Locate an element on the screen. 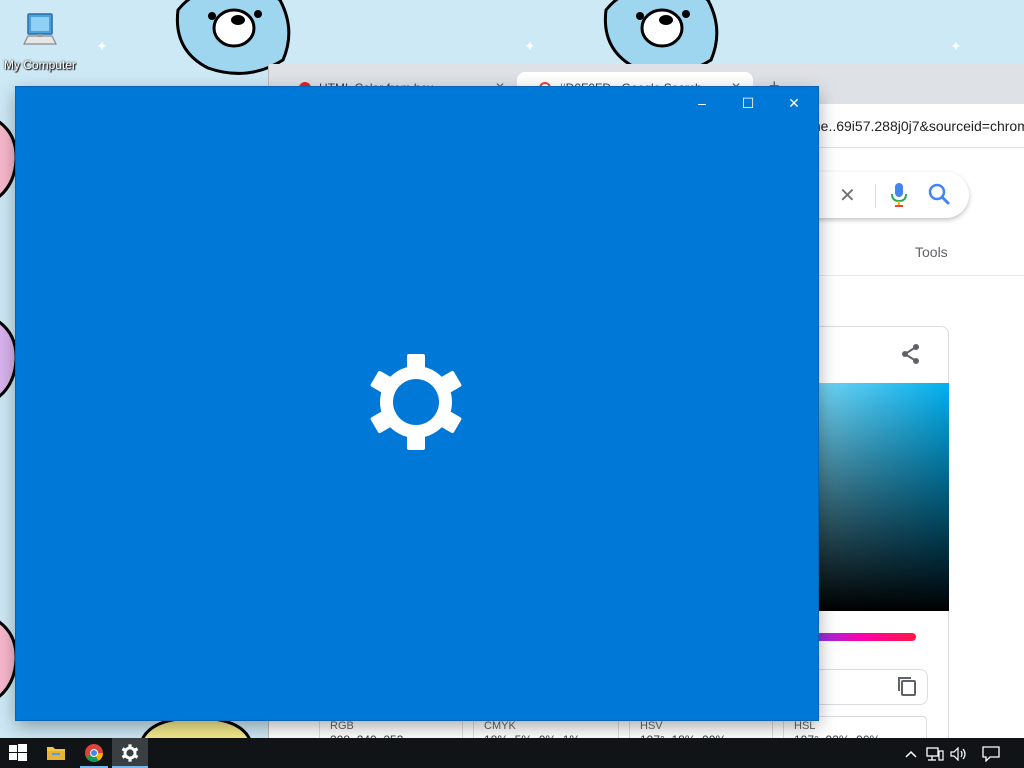 This screenshot has height=768, width=1024. file-explorer-icon is located at coordinates (56, 753).